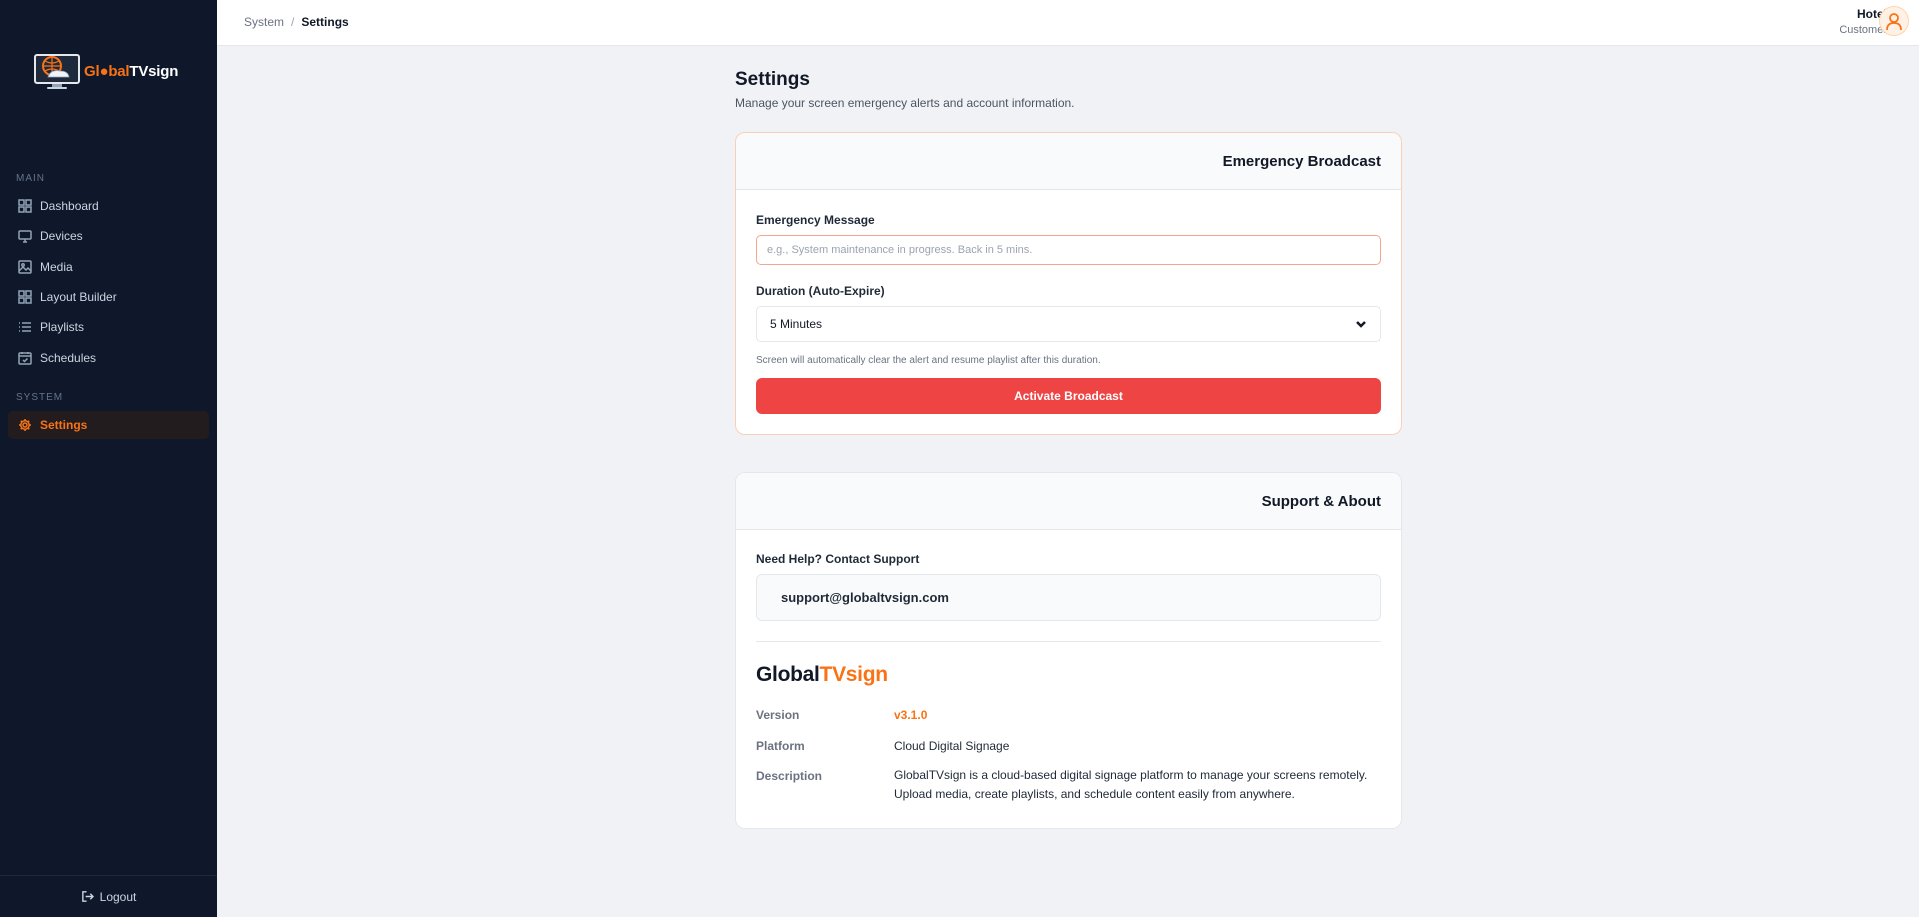 The width and height of the screenshot is (1919, 917). What do you see at coordinates (78, 297) in the screenshot?
I see `sidebar-item-label: Layout Builder` at bounding box center [78, 297].